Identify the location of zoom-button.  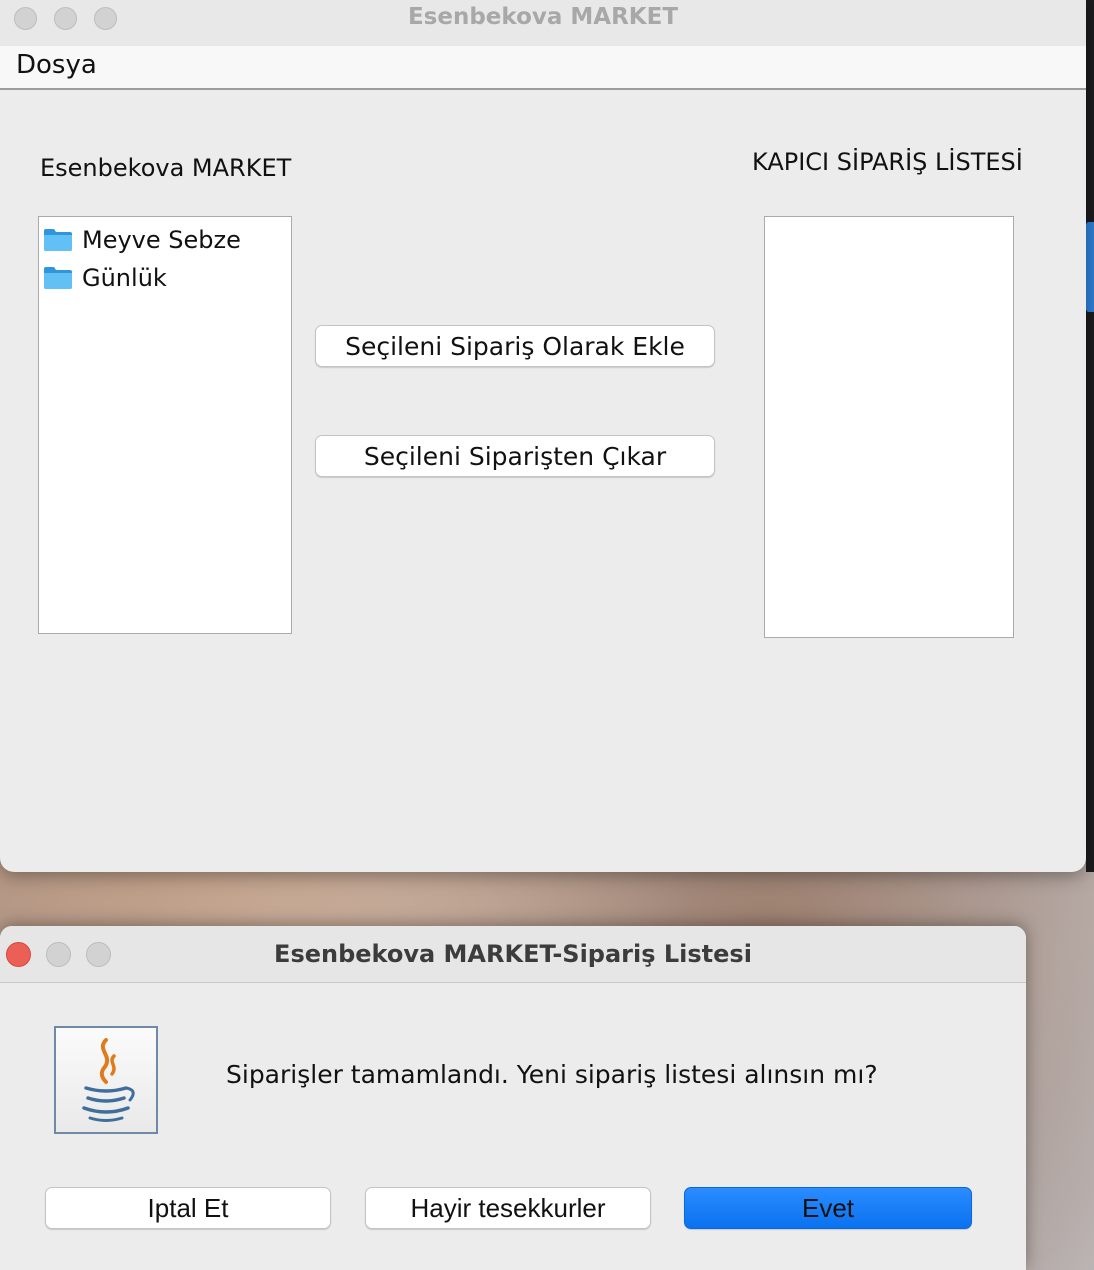
(105, 18).